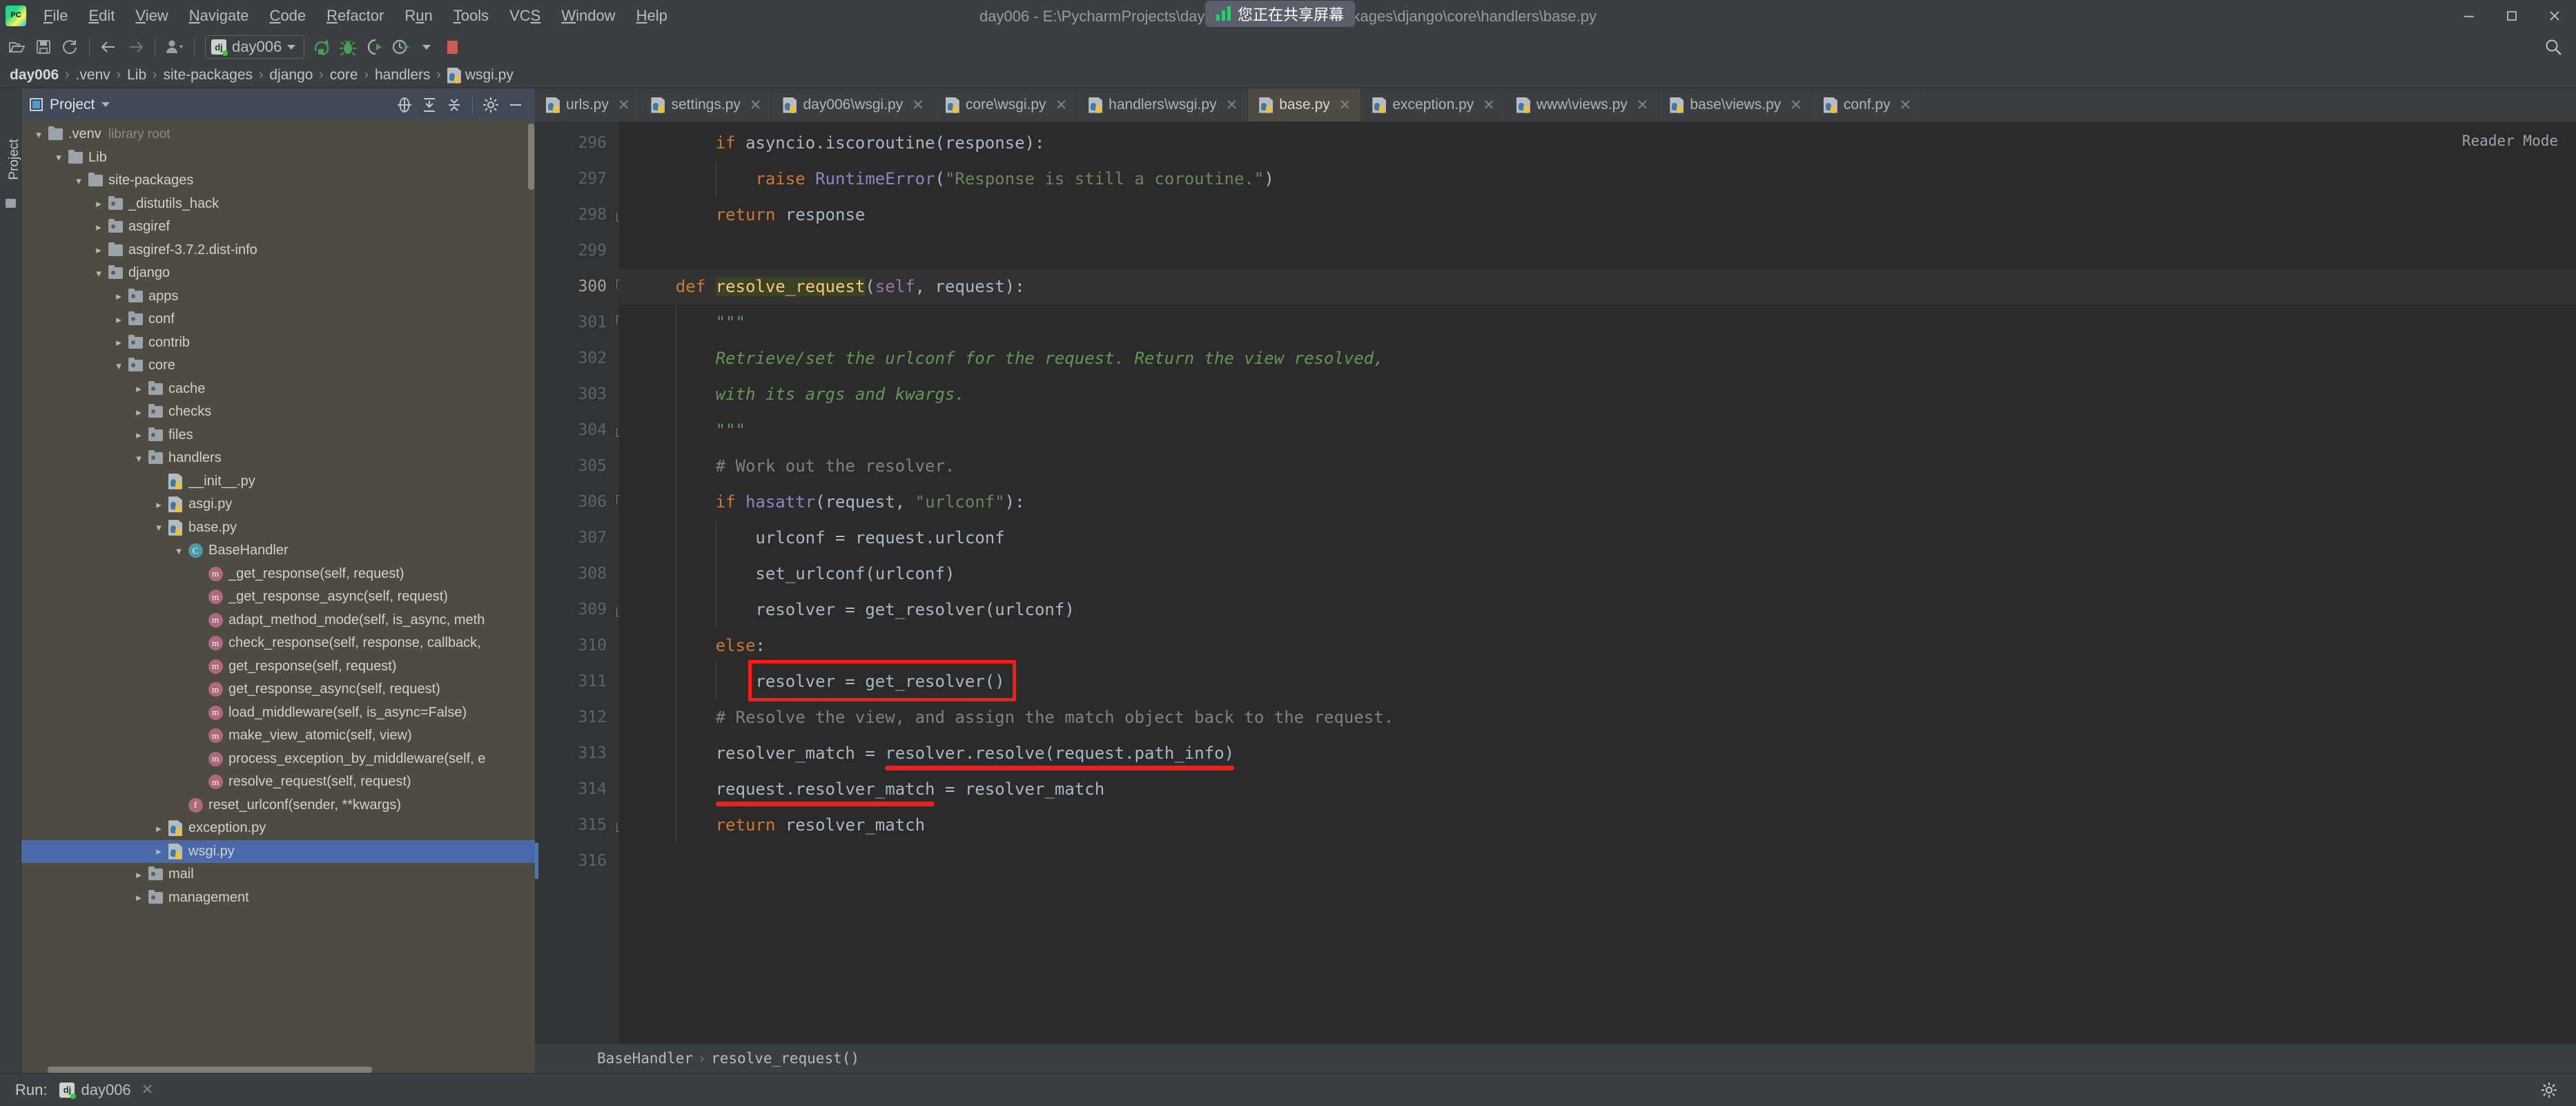 This screenshot has height=1106, width=2576. Describe the element at coordinates (374, 47) in the screenshot. I see `run-with-coverage-icon` at that location.